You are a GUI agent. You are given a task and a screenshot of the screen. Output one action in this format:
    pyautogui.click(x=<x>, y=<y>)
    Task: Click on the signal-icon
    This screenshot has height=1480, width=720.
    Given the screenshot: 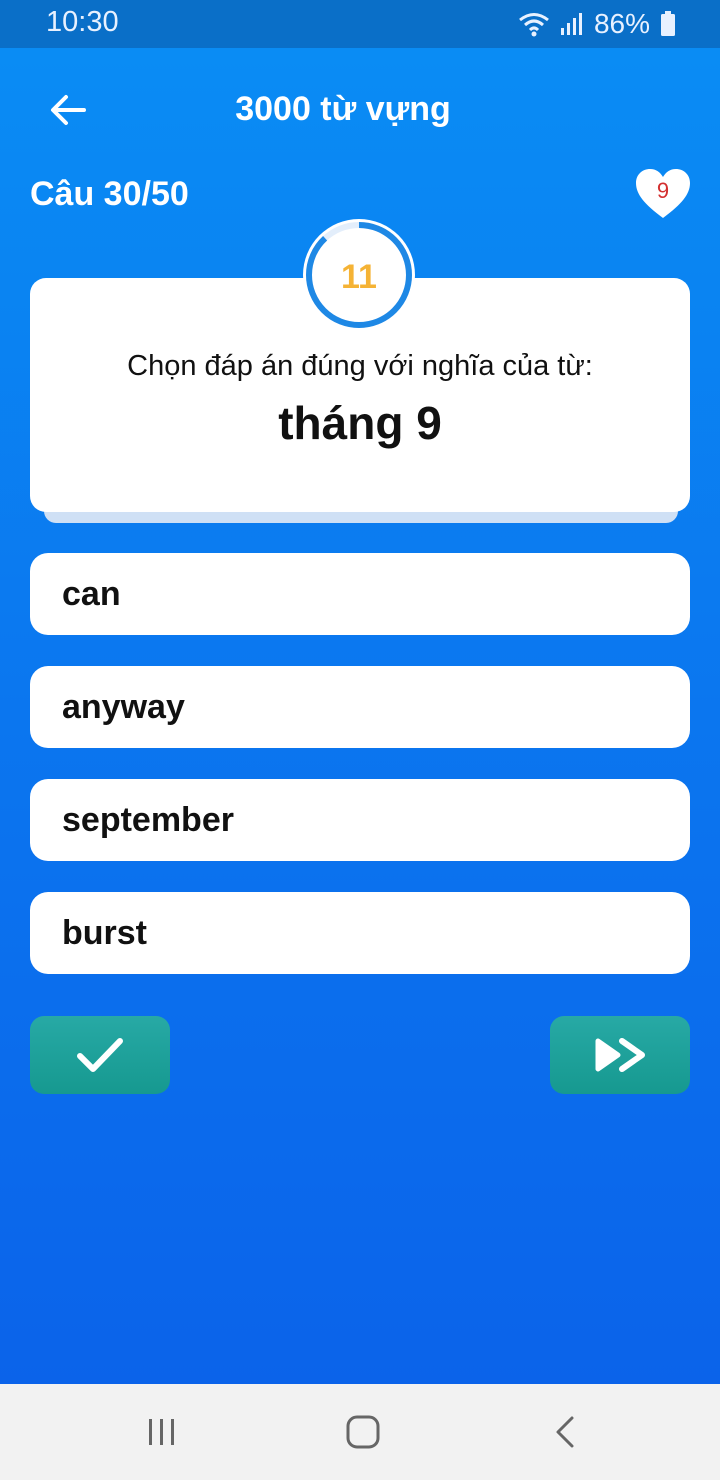 What is the action you would take?
    pyautogui.click(x=572, y=24)
    